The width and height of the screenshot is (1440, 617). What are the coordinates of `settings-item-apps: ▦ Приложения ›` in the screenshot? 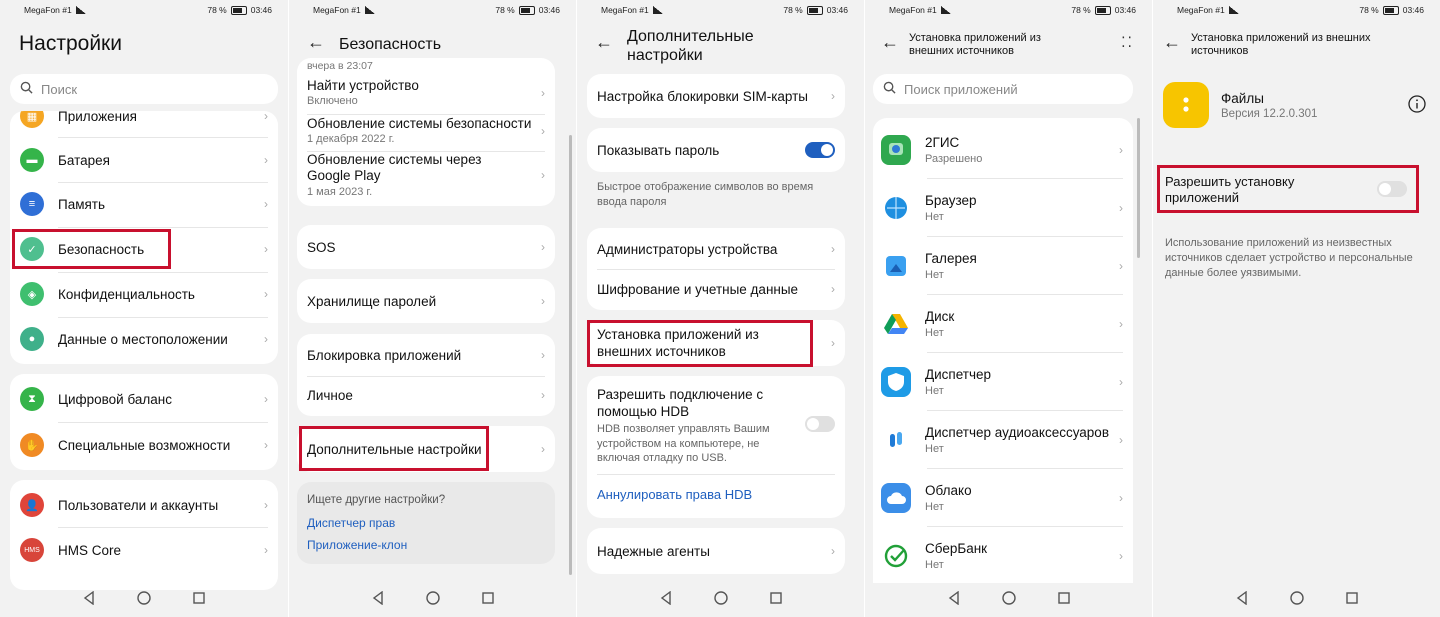 It's located at (144, 121).